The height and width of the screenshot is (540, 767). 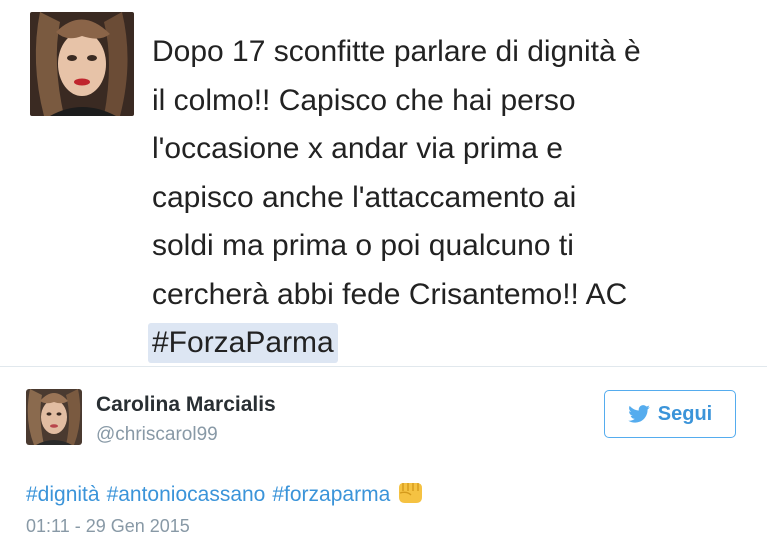 I want to click on quoted-hashtag: #ForzaParma, so click(x=243, y=343).